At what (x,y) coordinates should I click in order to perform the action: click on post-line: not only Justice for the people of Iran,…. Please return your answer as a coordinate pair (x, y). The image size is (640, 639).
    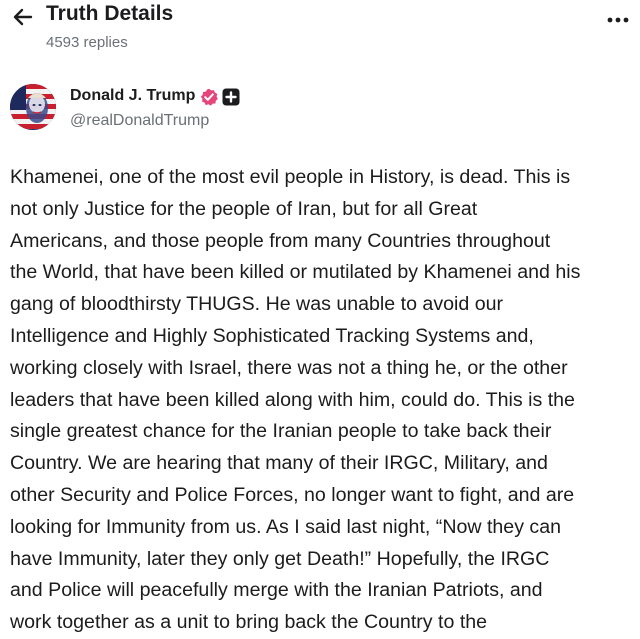
    Looking at the image, I should click on (244, 208).